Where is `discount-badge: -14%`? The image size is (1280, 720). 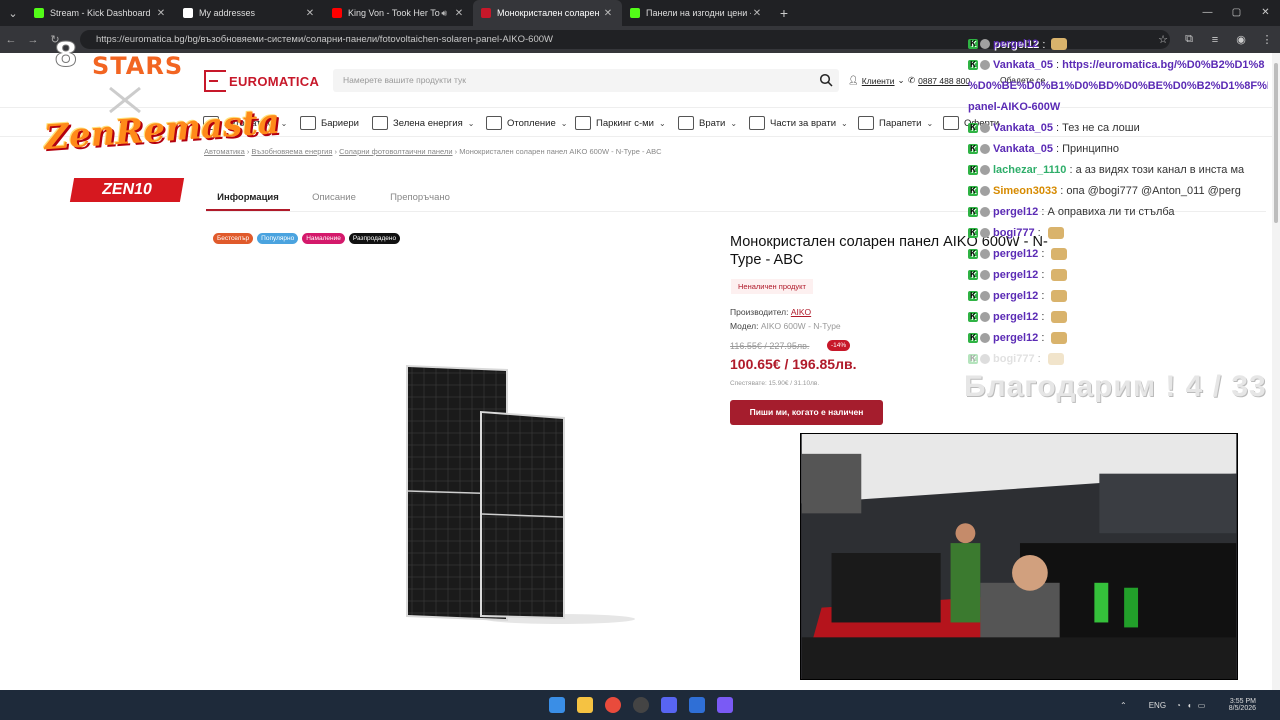
discount-badge: -14% is located at coordinates (839, 345).